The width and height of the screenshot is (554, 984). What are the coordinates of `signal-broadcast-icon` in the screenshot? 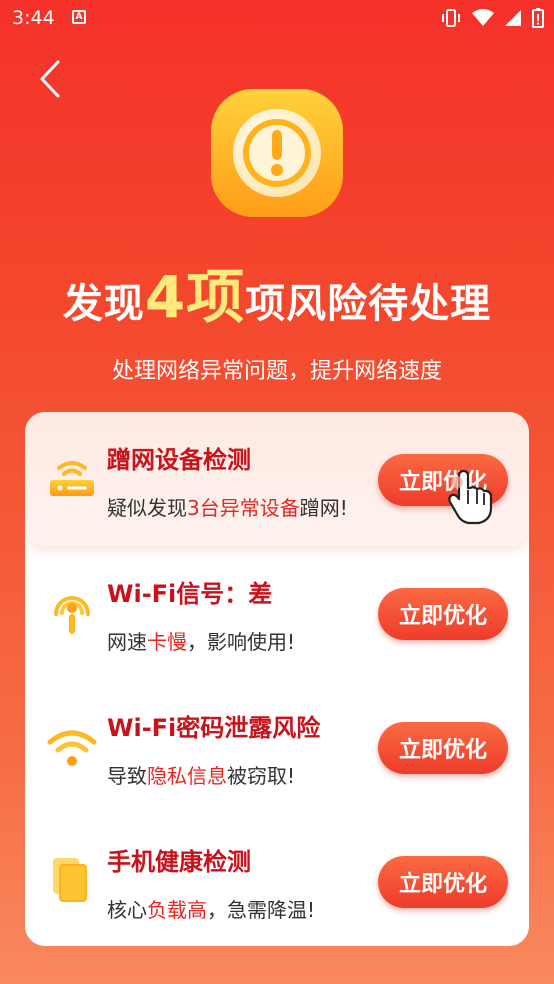 It's located at (72, 615).